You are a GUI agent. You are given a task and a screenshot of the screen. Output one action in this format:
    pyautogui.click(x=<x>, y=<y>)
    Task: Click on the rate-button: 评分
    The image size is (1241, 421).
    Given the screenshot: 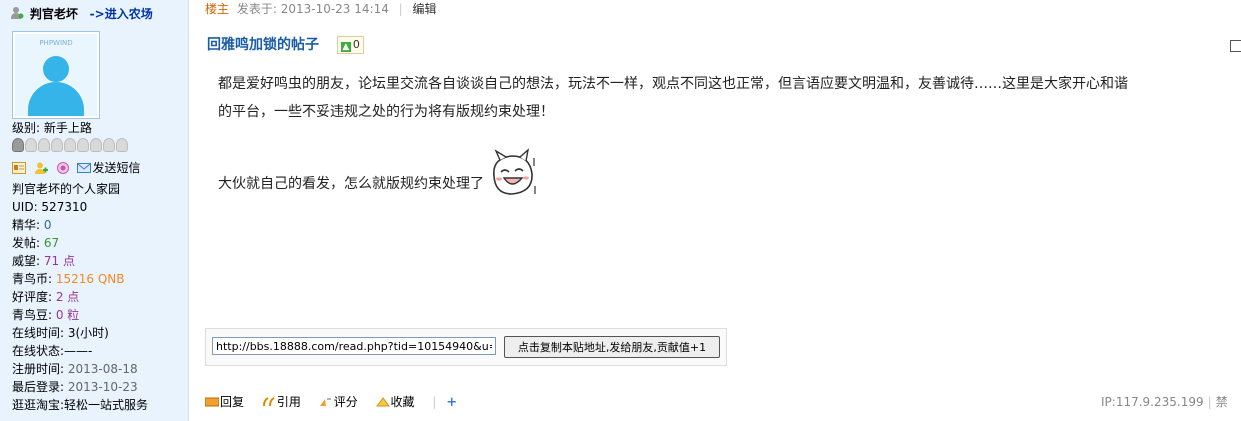 What is the action you would take?
    pyautogui.click(x=338, y=402)
    